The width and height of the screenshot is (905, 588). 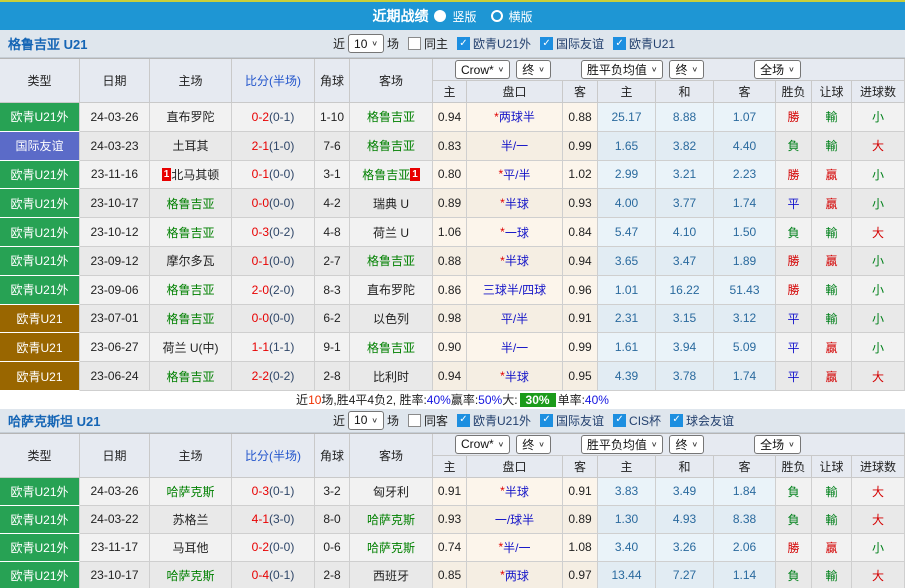 I want to click on radio-vertical-selected-icon, so click(x=440, y=16).